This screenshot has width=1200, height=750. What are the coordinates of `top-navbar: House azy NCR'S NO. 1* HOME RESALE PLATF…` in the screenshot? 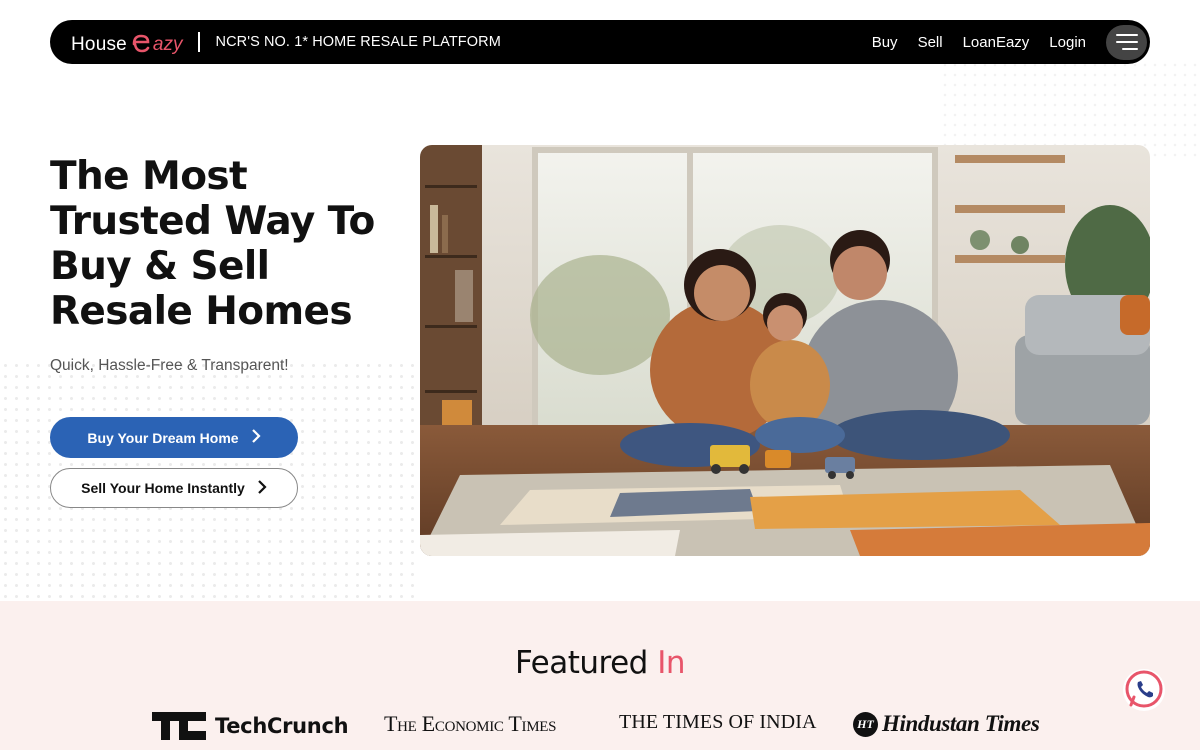 It's located at (600, 42).